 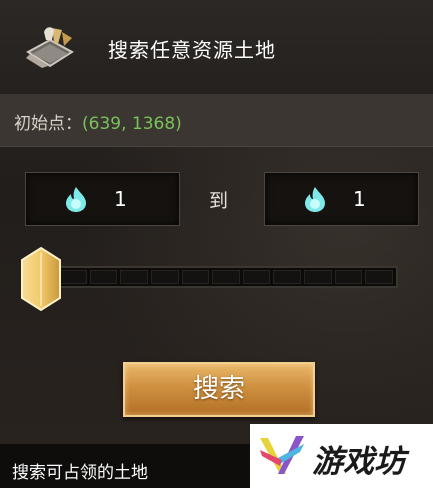 What do you see at coordinates (192, 50) in the screenshot?
I see `page-title: 搜索任意资源土地` at bounding box center [192, 50].